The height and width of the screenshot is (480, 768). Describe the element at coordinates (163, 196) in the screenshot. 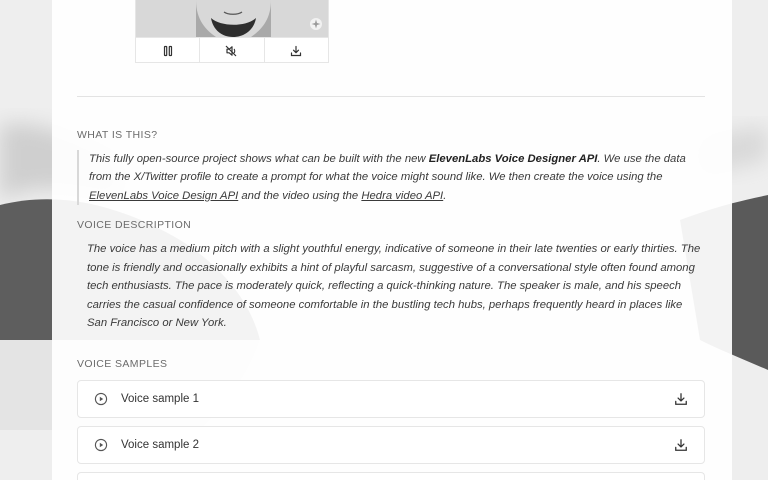

I see `elevenlabs-voice-design-link: ElevenLabs Voice Design API` at that location.